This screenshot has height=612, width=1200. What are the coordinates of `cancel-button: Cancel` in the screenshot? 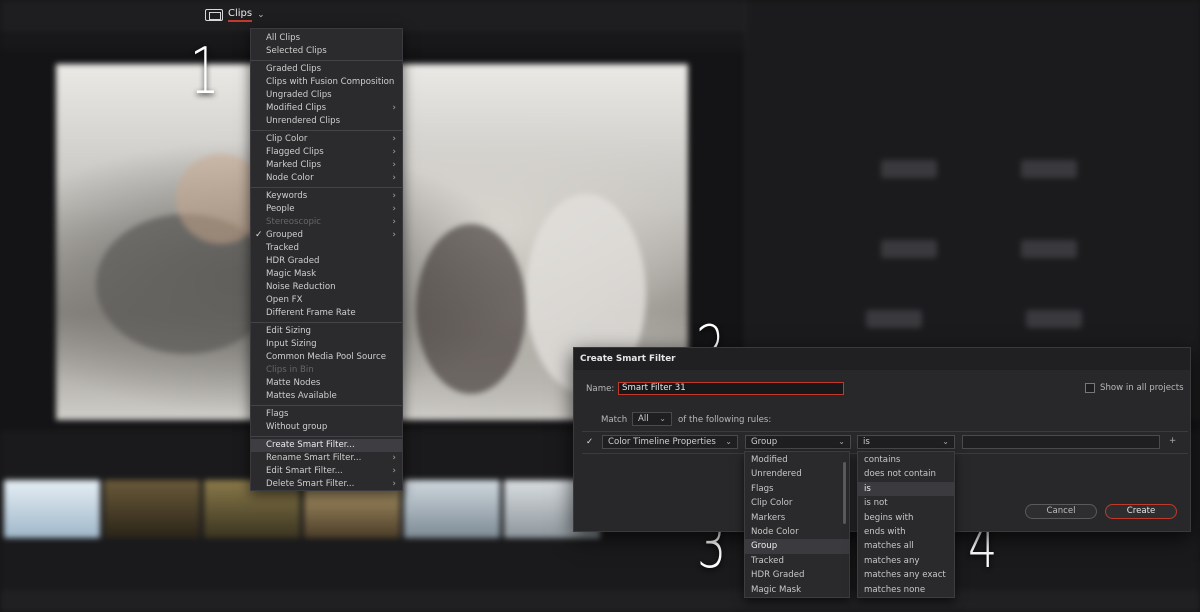 It's located at (1061, 511).